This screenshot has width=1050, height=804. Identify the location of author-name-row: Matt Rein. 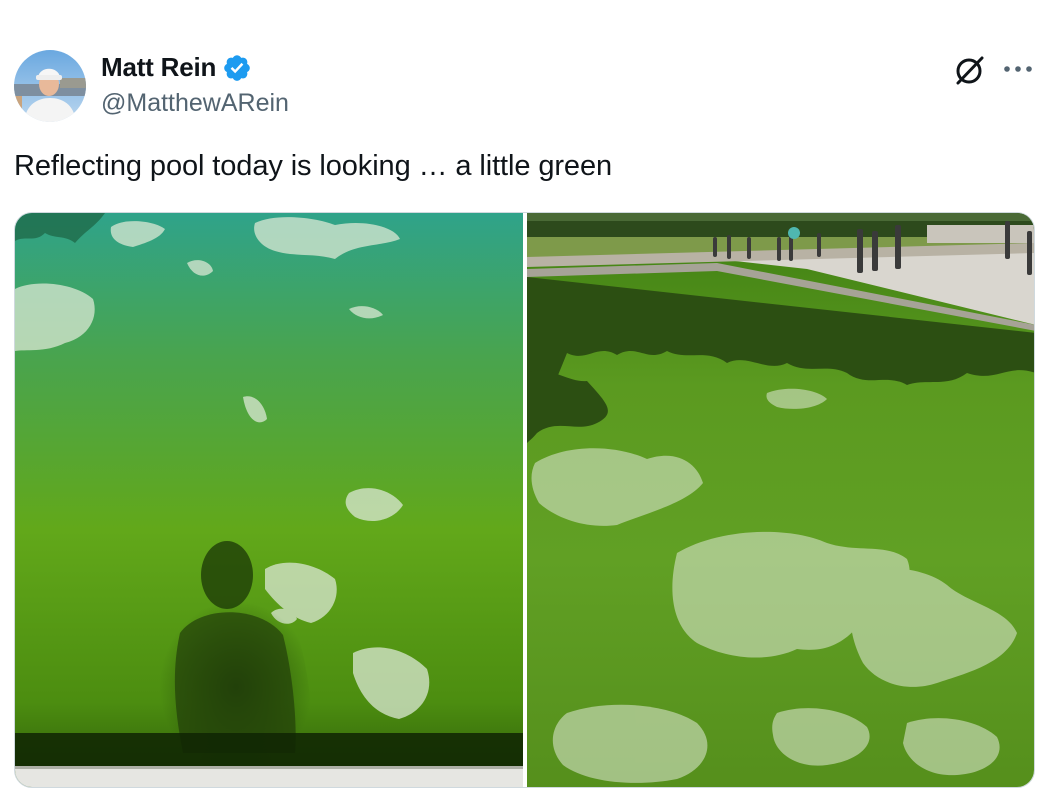
(176, 67).